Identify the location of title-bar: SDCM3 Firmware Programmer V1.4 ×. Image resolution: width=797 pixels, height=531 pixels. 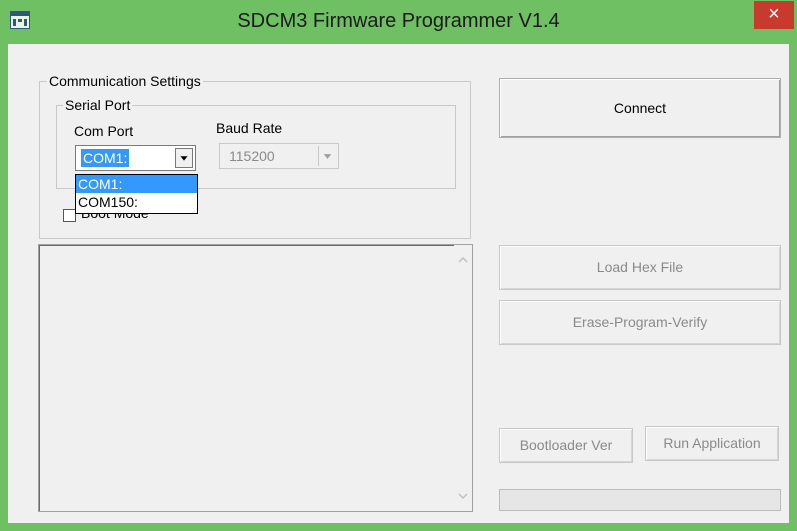
(398, 22).